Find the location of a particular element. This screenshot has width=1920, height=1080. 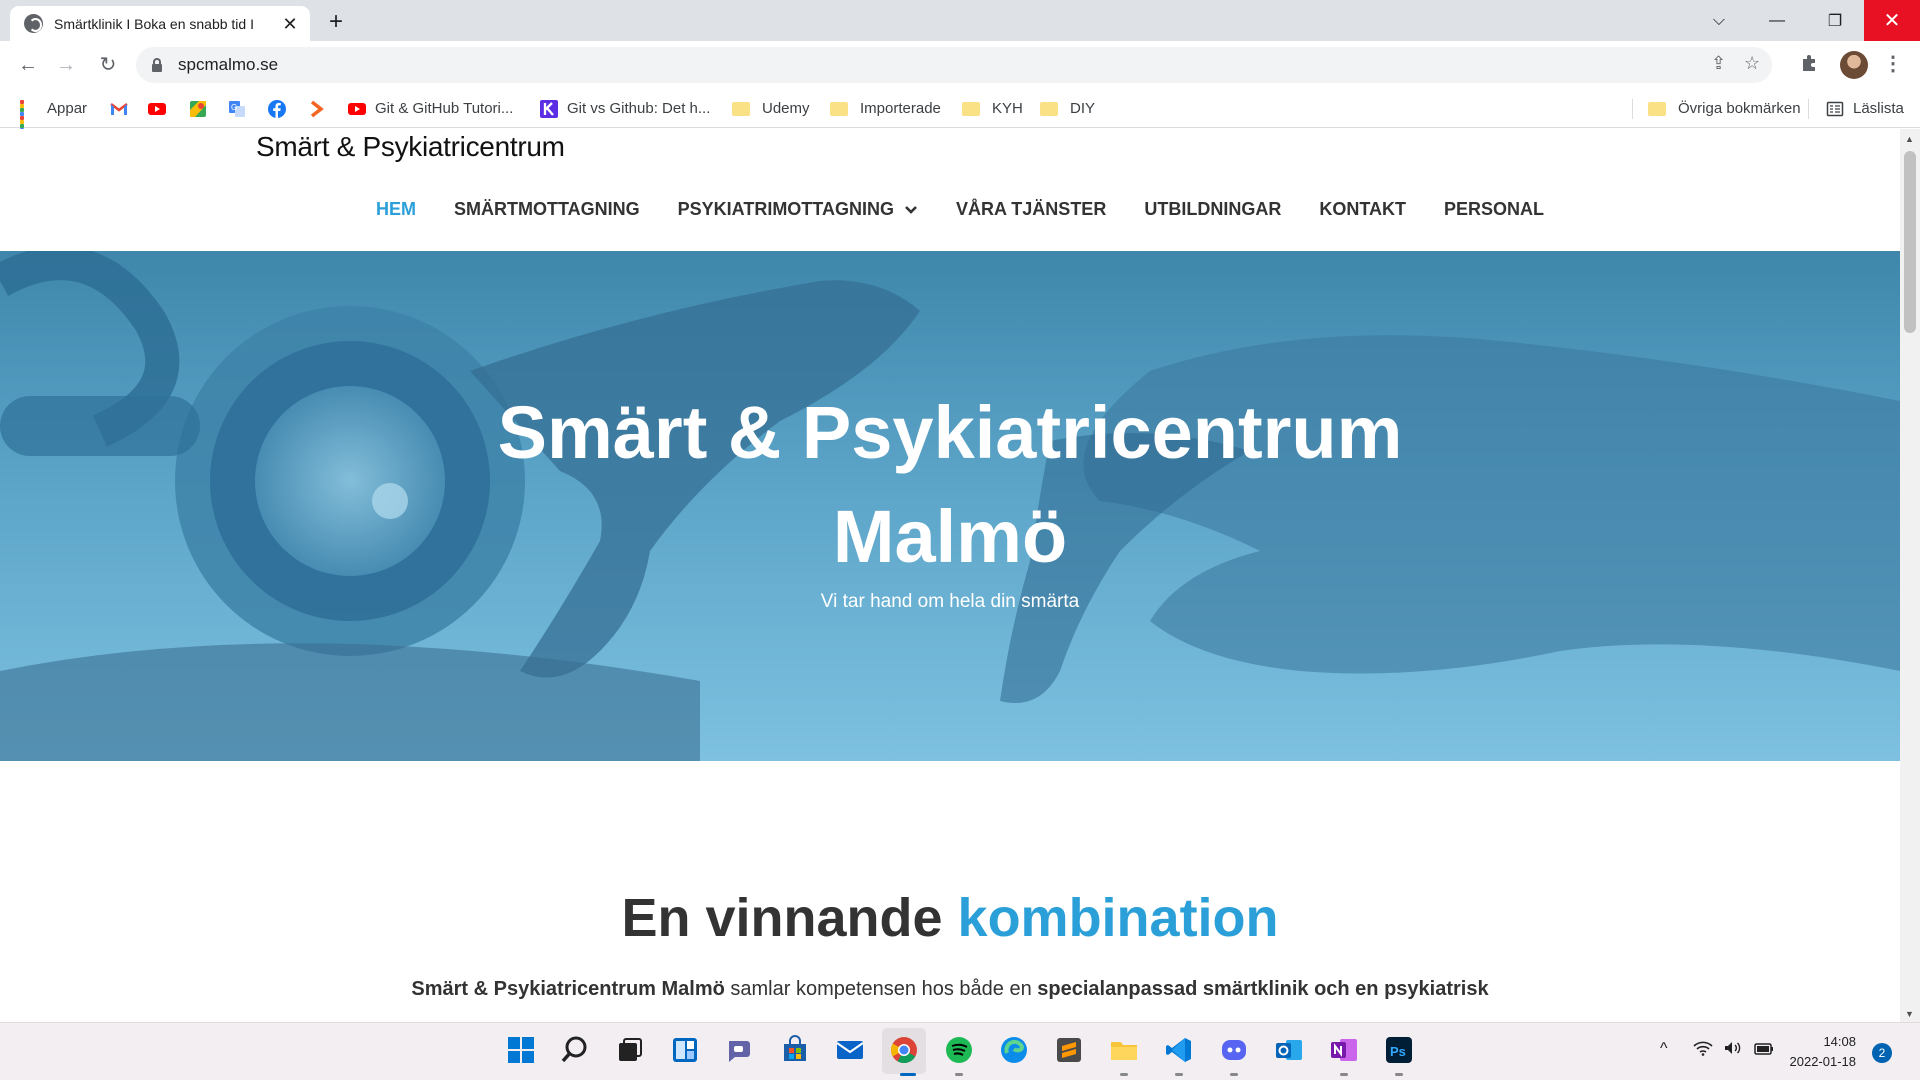

photoshop-icon: Ps is located at coordinates (1399, 1050).